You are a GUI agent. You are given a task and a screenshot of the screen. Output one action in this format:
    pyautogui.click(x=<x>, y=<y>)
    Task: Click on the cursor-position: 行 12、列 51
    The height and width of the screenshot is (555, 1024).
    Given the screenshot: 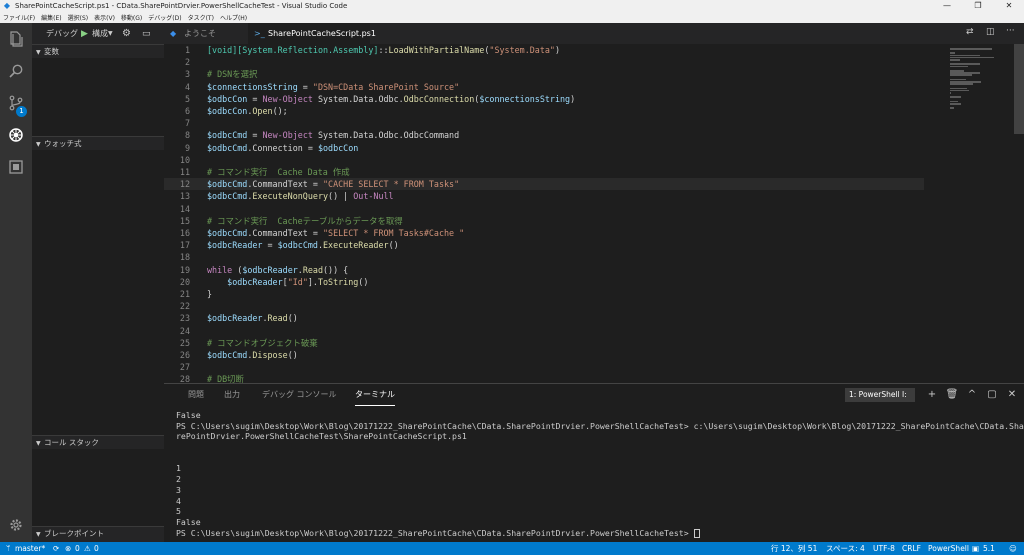 What is the action you would take?
    pyautogui.click(x=794, y=548)
    